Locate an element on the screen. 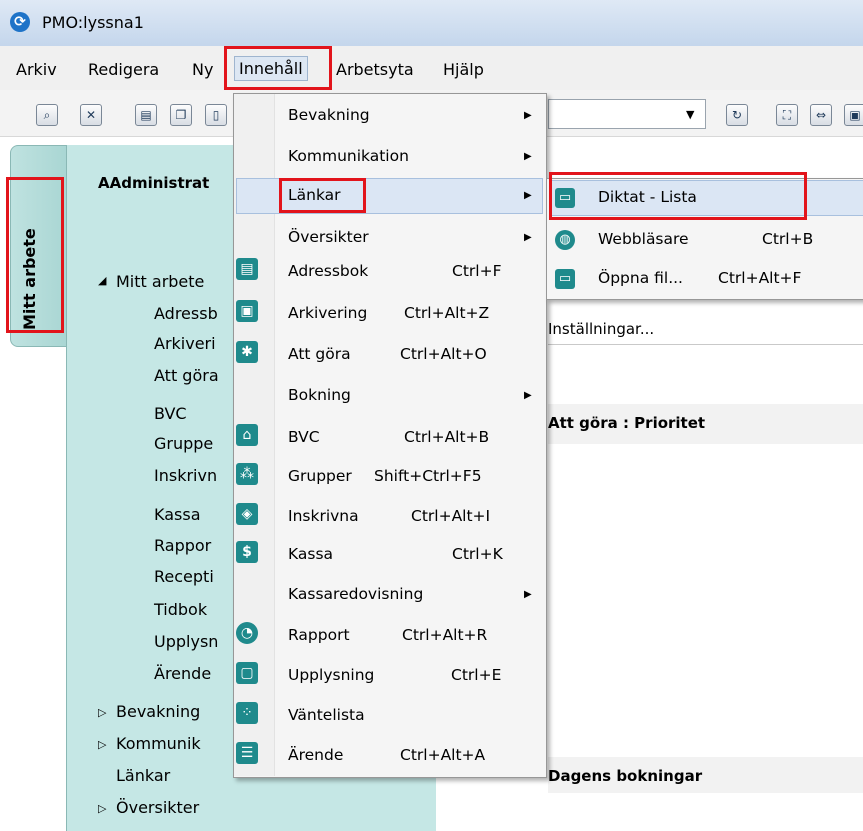 The width and height of the screenshot is (863, 831). globe-icon: ◍ is located at coordinates (565, 240).